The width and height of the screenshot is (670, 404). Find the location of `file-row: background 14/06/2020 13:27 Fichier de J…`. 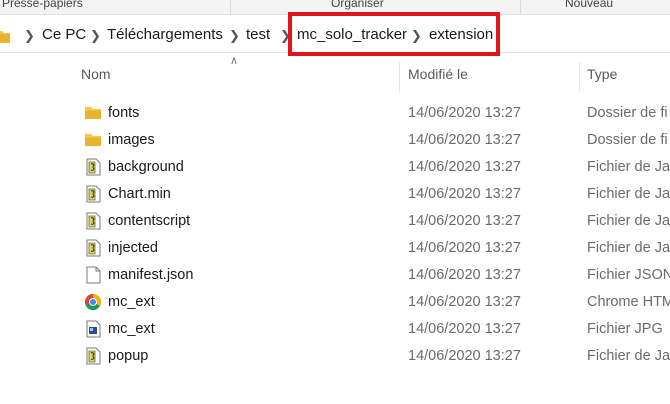

file-row: background 14/06/2020 13:27 Fichier de J… is located at coordinates (335, 167).